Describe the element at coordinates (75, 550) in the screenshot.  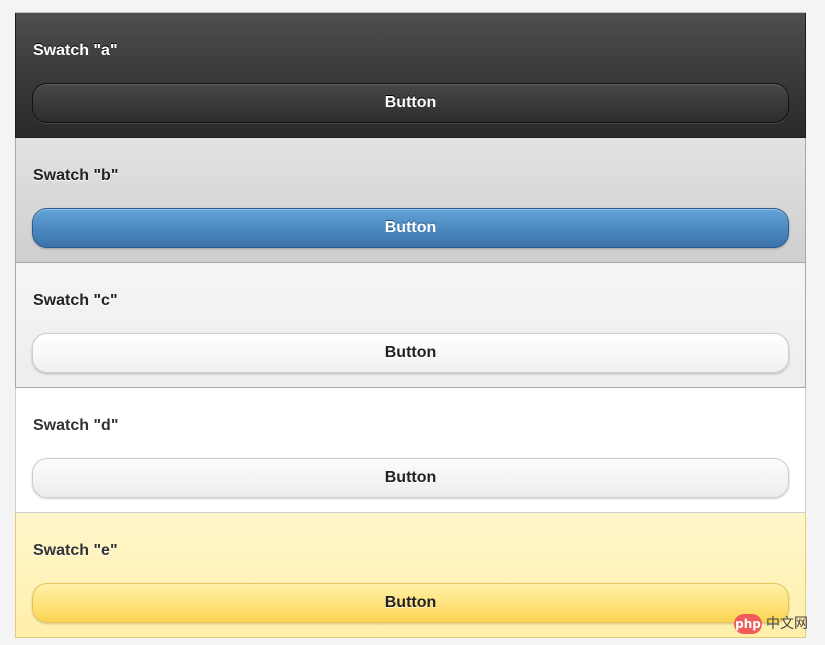
I see `swatch-e-title: Swatch "e"` at that location.